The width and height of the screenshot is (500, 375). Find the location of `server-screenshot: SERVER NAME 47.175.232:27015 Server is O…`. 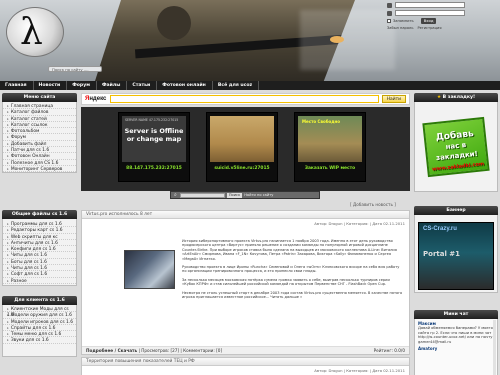

server-screenshot: SERVER NAME 47.175.232:27015 Server is O… is located at coordinates (154, 139).